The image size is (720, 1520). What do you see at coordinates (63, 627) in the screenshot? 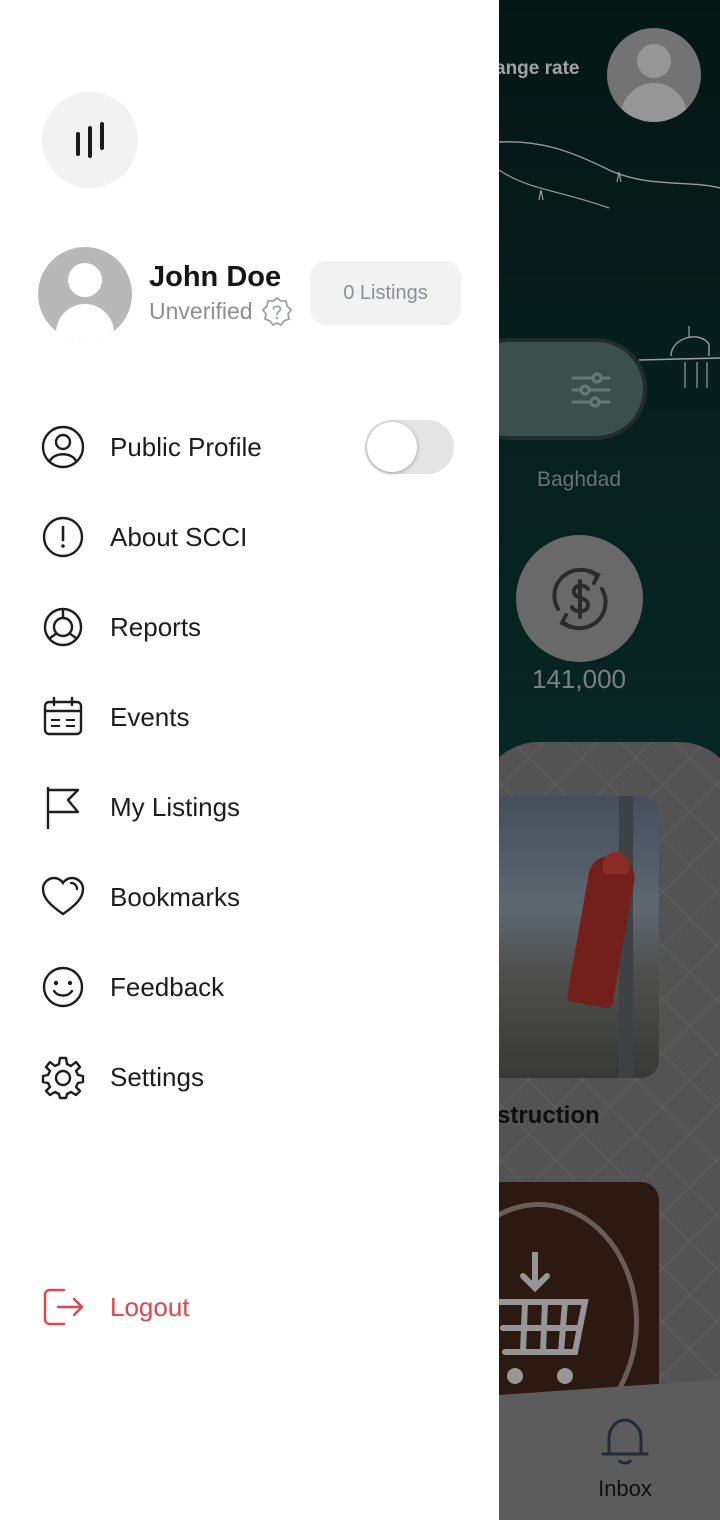
I see `reports-icon` at bounding box center [63, 627].